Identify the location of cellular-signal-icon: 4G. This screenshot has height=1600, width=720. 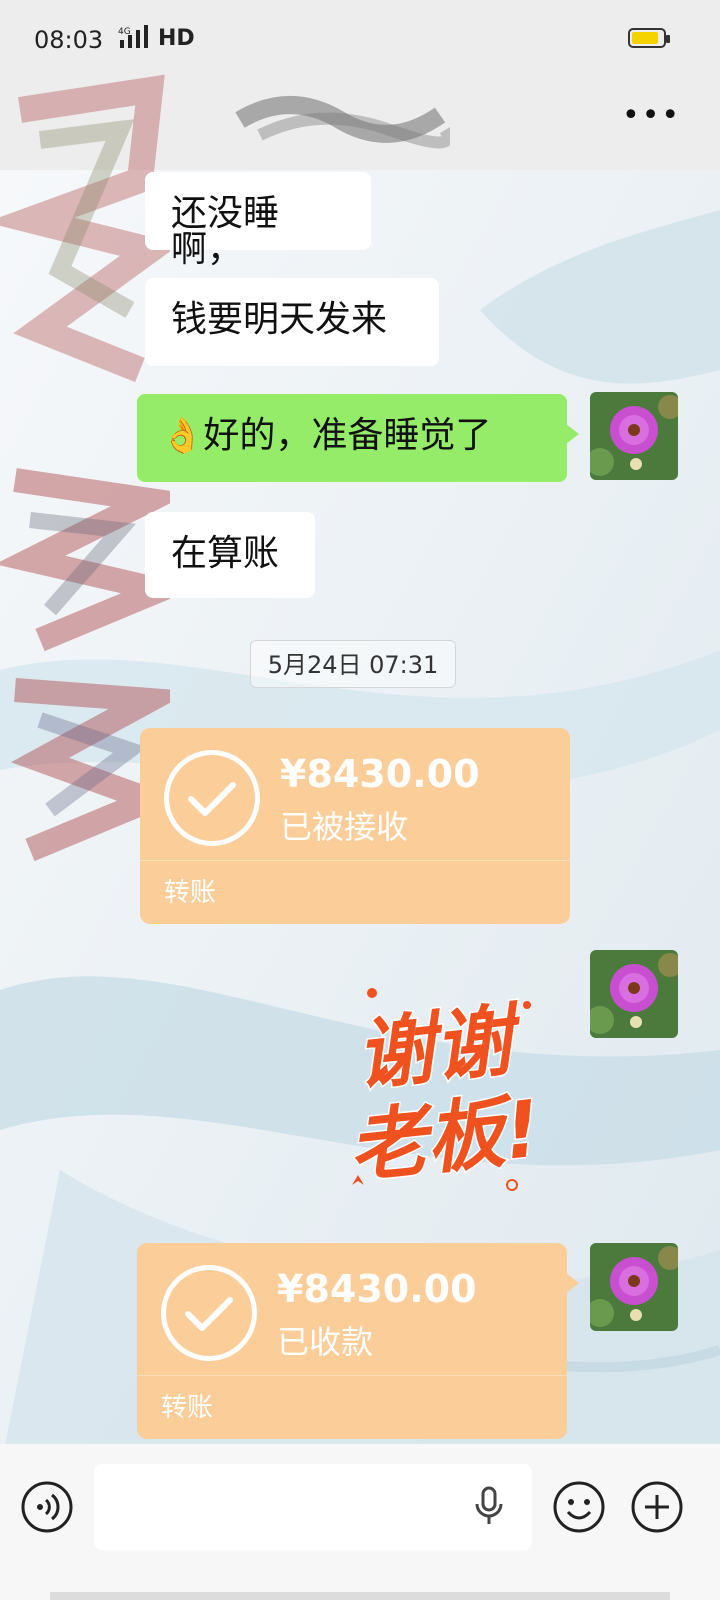
(137, 39).